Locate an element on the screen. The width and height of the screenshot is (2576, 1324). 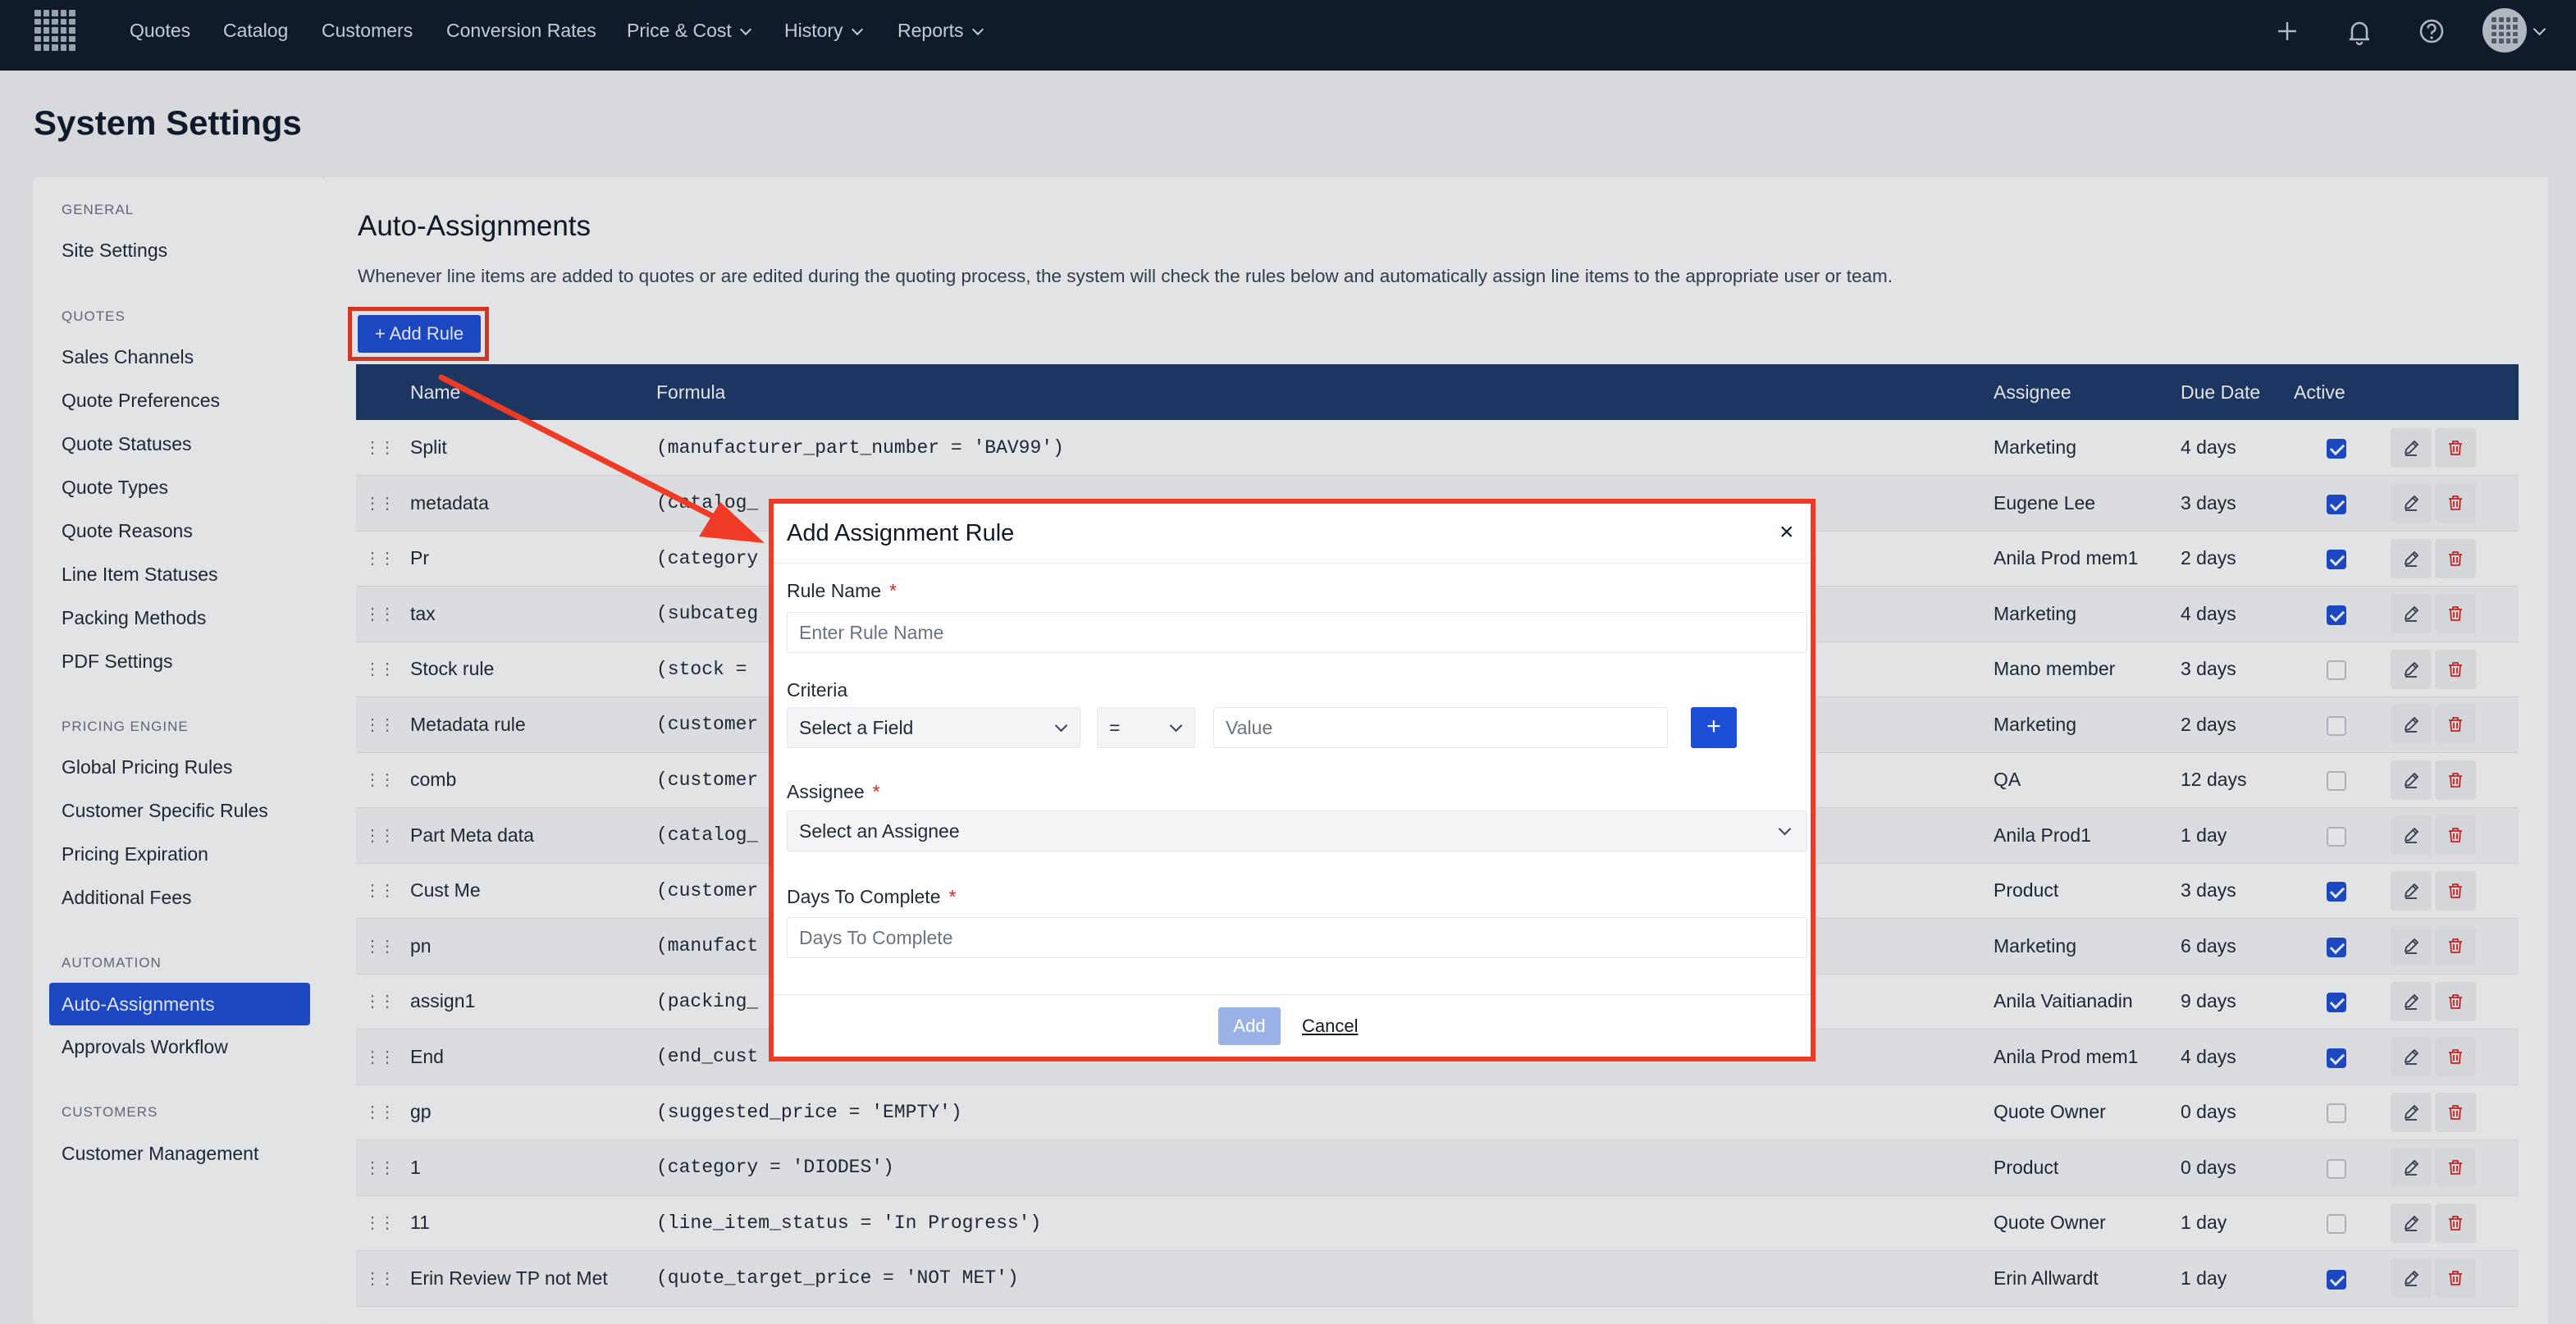
select-value: = is located at coordinates (1115, 727).